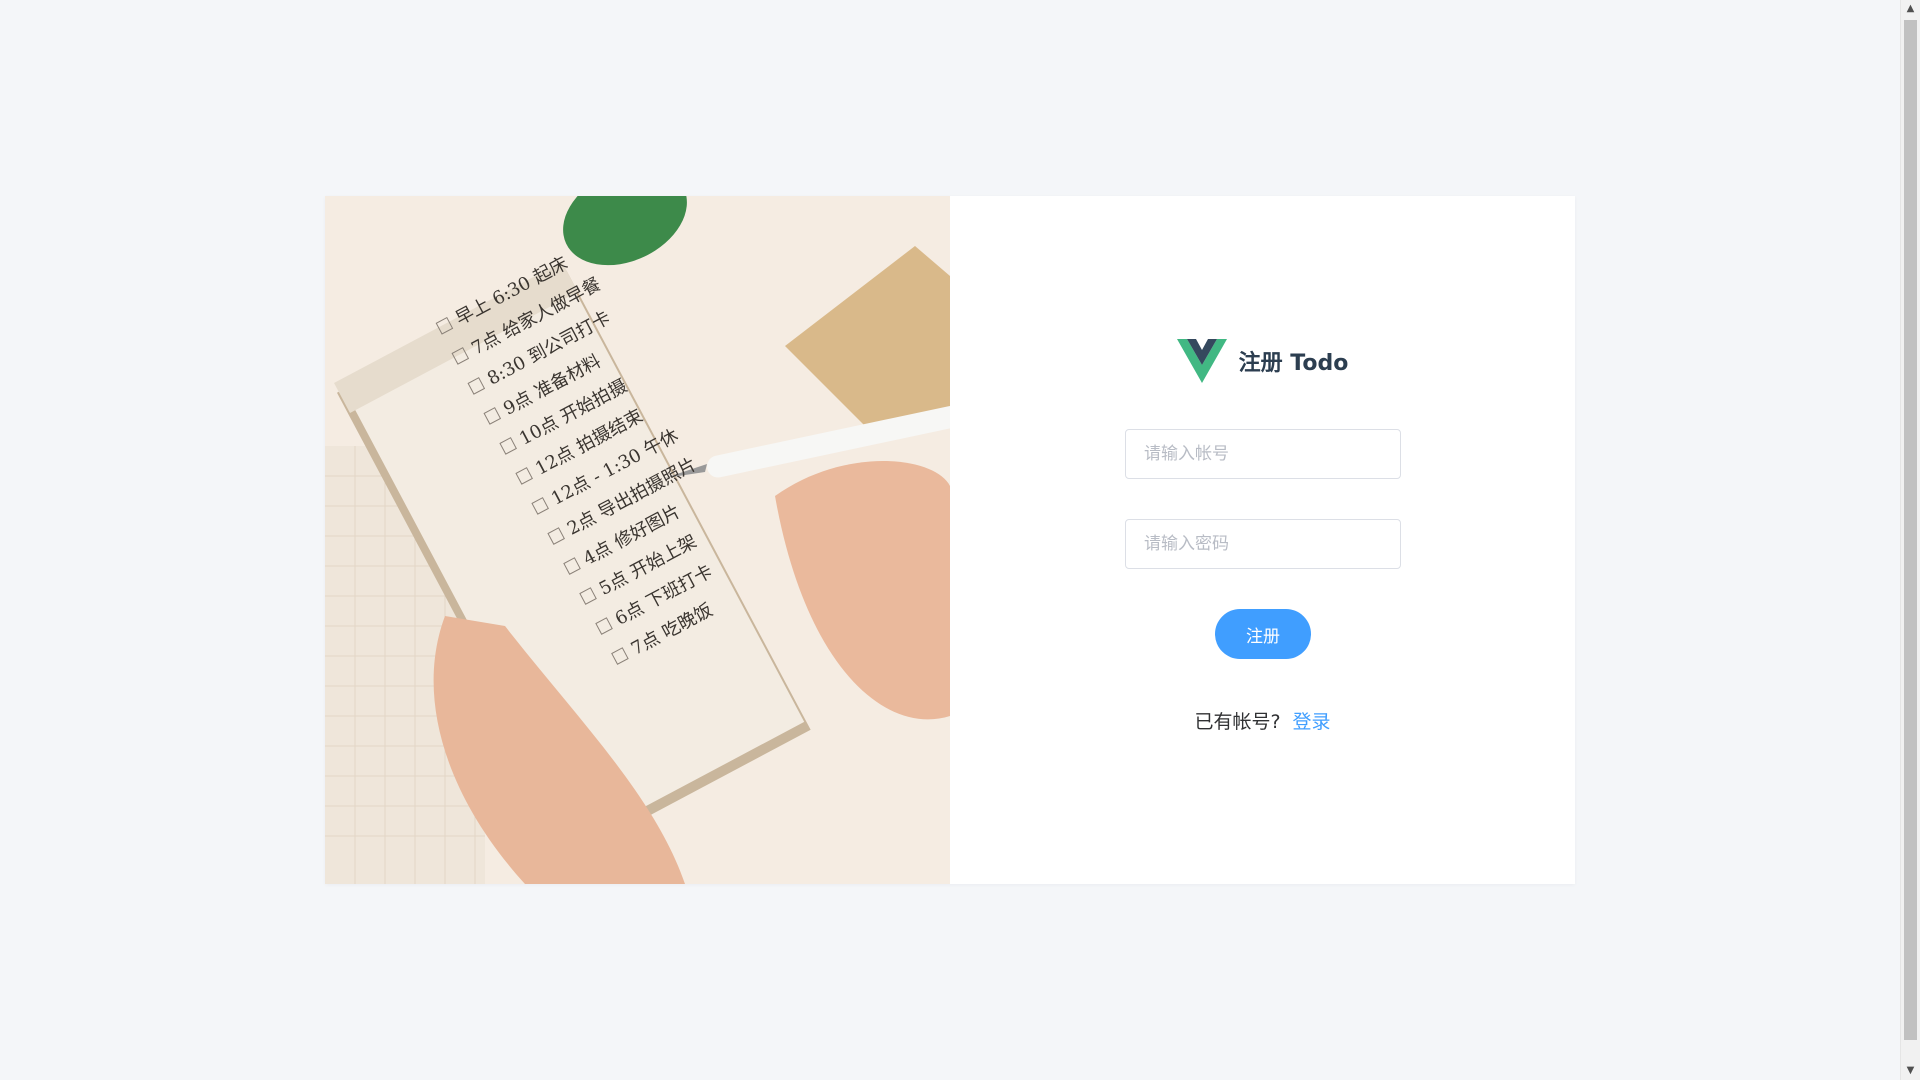  What do you see at coordinates (1201, 361) in the screenshot?
I see `vue-logo-icon` at bounding box center [1201, 361].